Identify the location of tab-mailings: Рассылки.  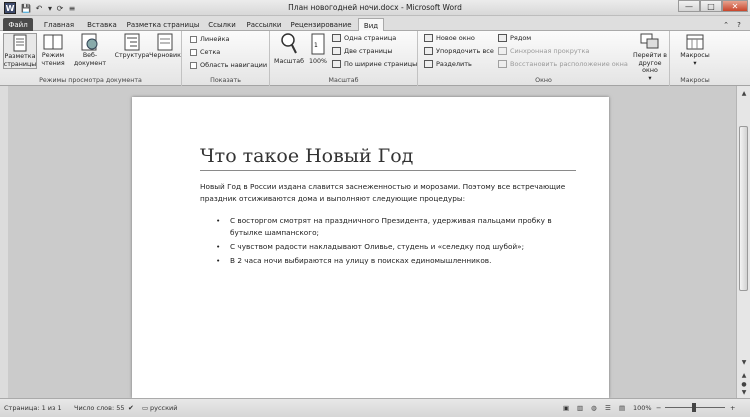
(264, 24).